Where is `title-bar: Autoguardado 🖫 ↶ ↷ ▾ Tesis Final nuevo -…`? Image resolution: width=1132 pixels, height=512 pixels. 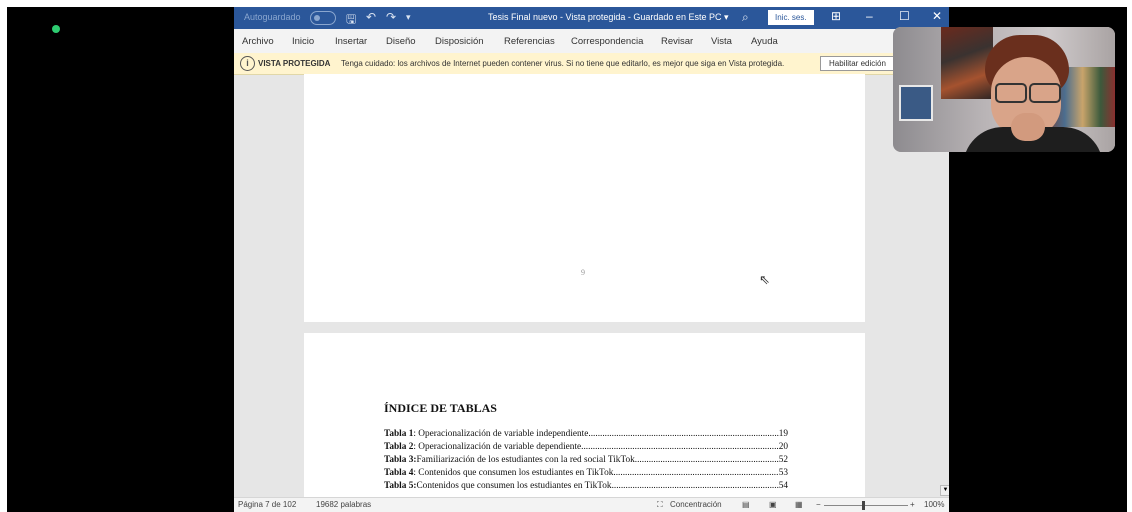 title-bar: Autoguardado 🖫 ↶ ↷ ▾ Tesis Final nuevo -… is located at coordinates (591, 18).